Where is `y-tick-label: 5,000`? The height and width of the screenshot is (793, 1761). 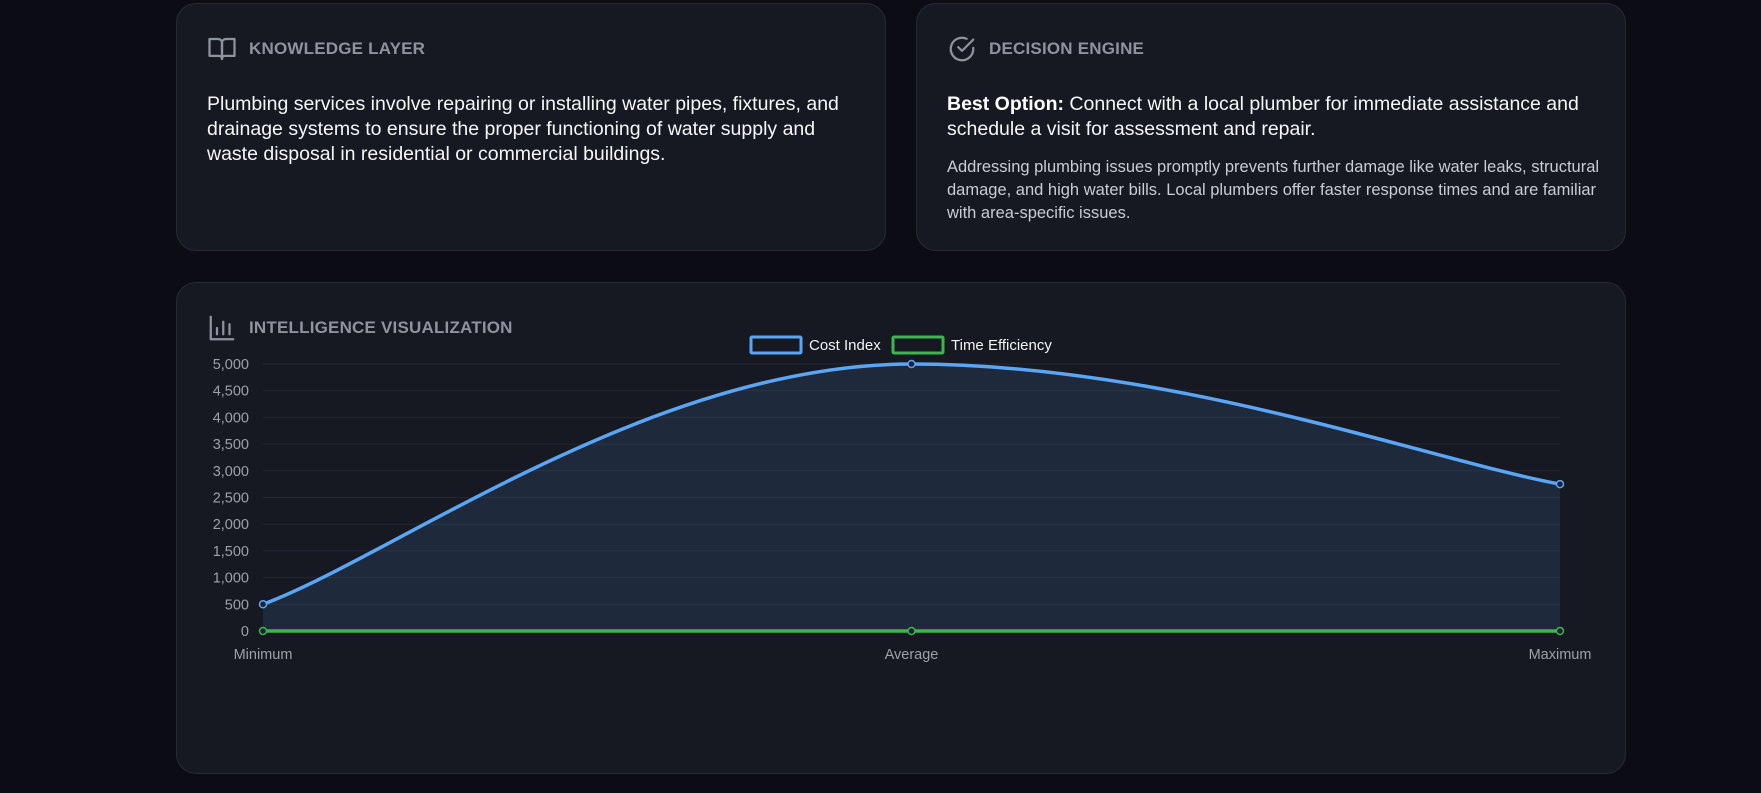
y-tick-label: 5,000 is located at coordinates (231, 365).